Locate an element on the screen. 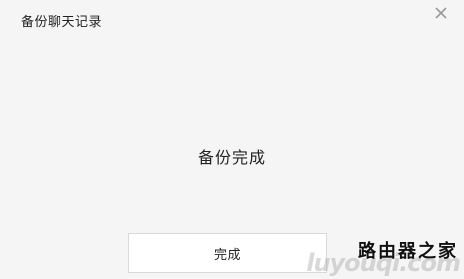  backup-status-text: 备份完成 is located at coordinates (231, 157).